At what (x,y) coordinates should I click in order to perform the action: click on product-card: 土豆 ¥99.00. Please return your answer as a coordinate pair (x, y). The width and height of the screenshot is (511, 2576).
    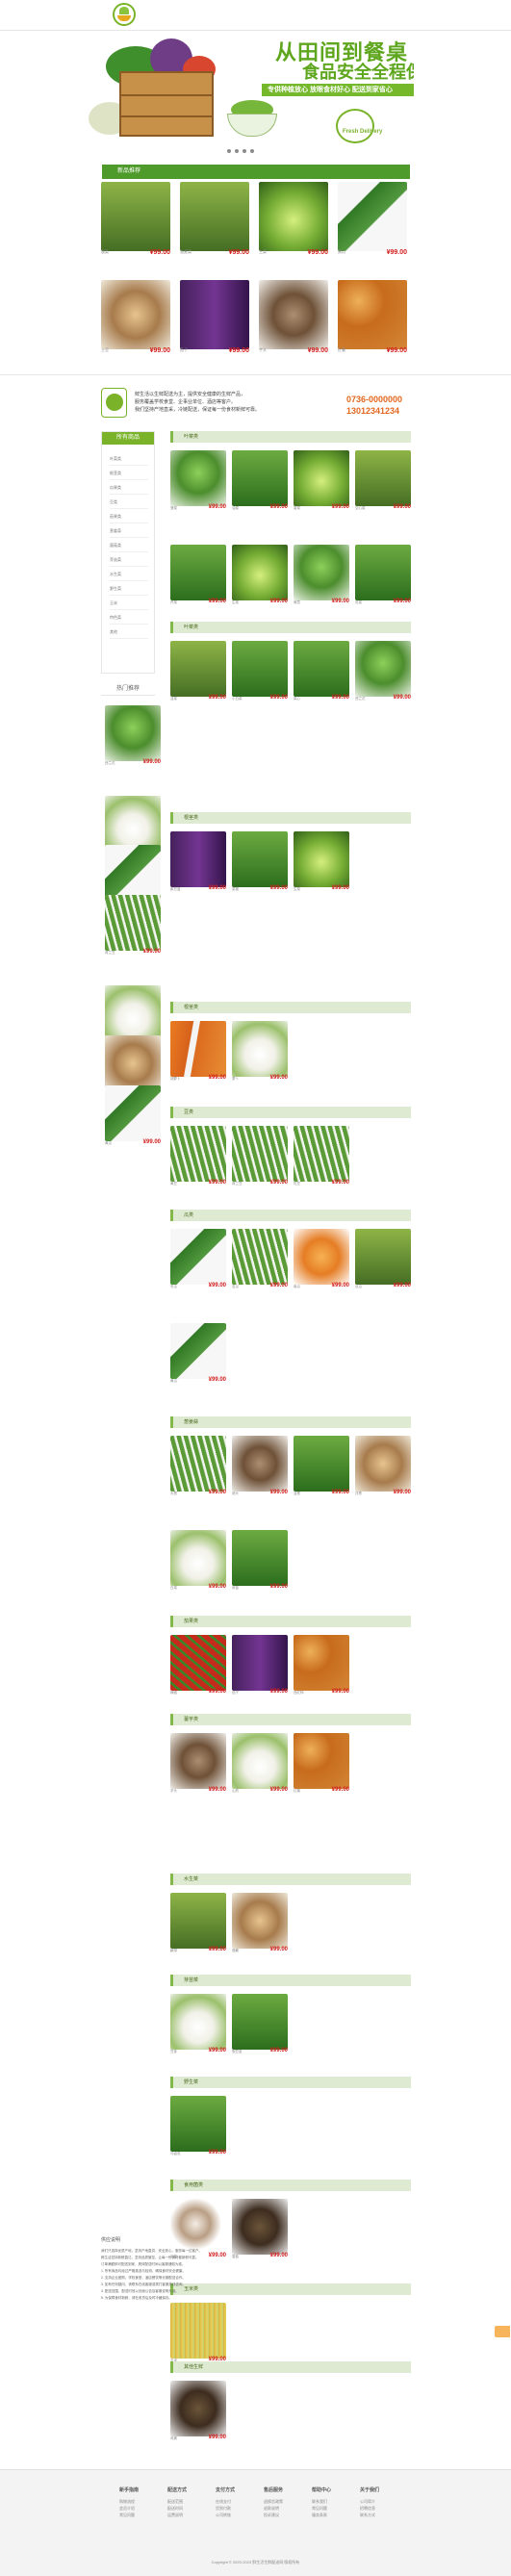
    Looking at the image, I should click on (135, 317).